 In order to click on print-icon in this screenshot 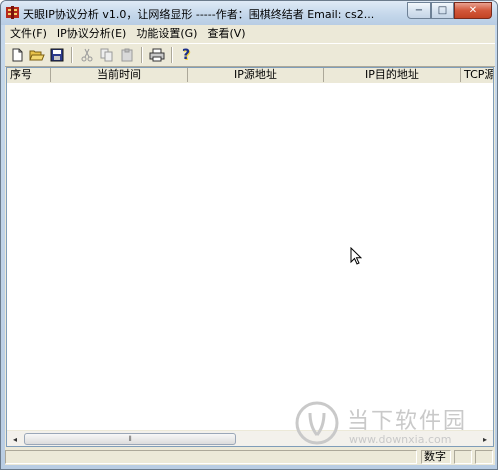, I will do `click(157, 55)`.